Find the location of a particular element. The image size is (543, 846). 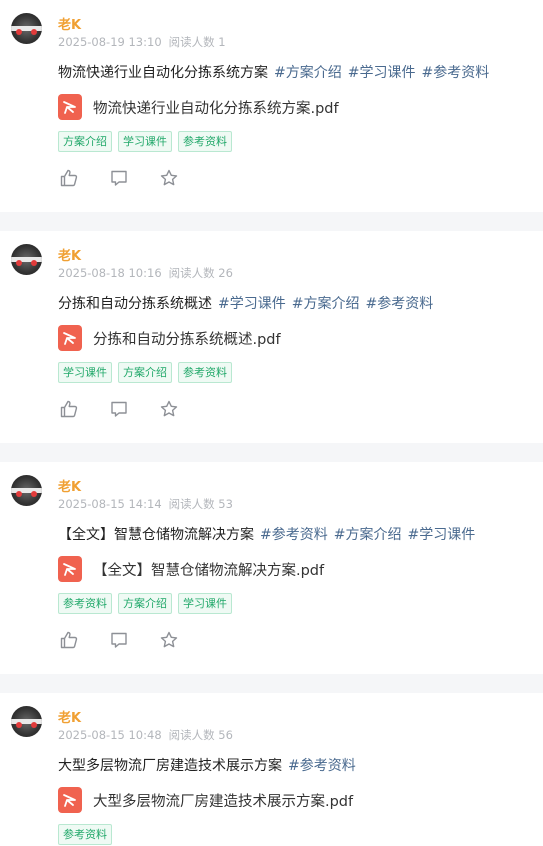

post-date: 2025-08-18 10:16 is located at coordinates (110, 273).